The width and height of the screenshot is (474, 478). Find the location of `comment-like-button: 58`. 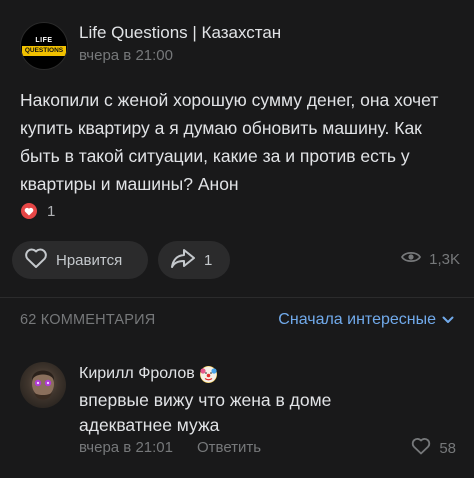

comment-like-button: 58 is located at coordinates (433, 448).